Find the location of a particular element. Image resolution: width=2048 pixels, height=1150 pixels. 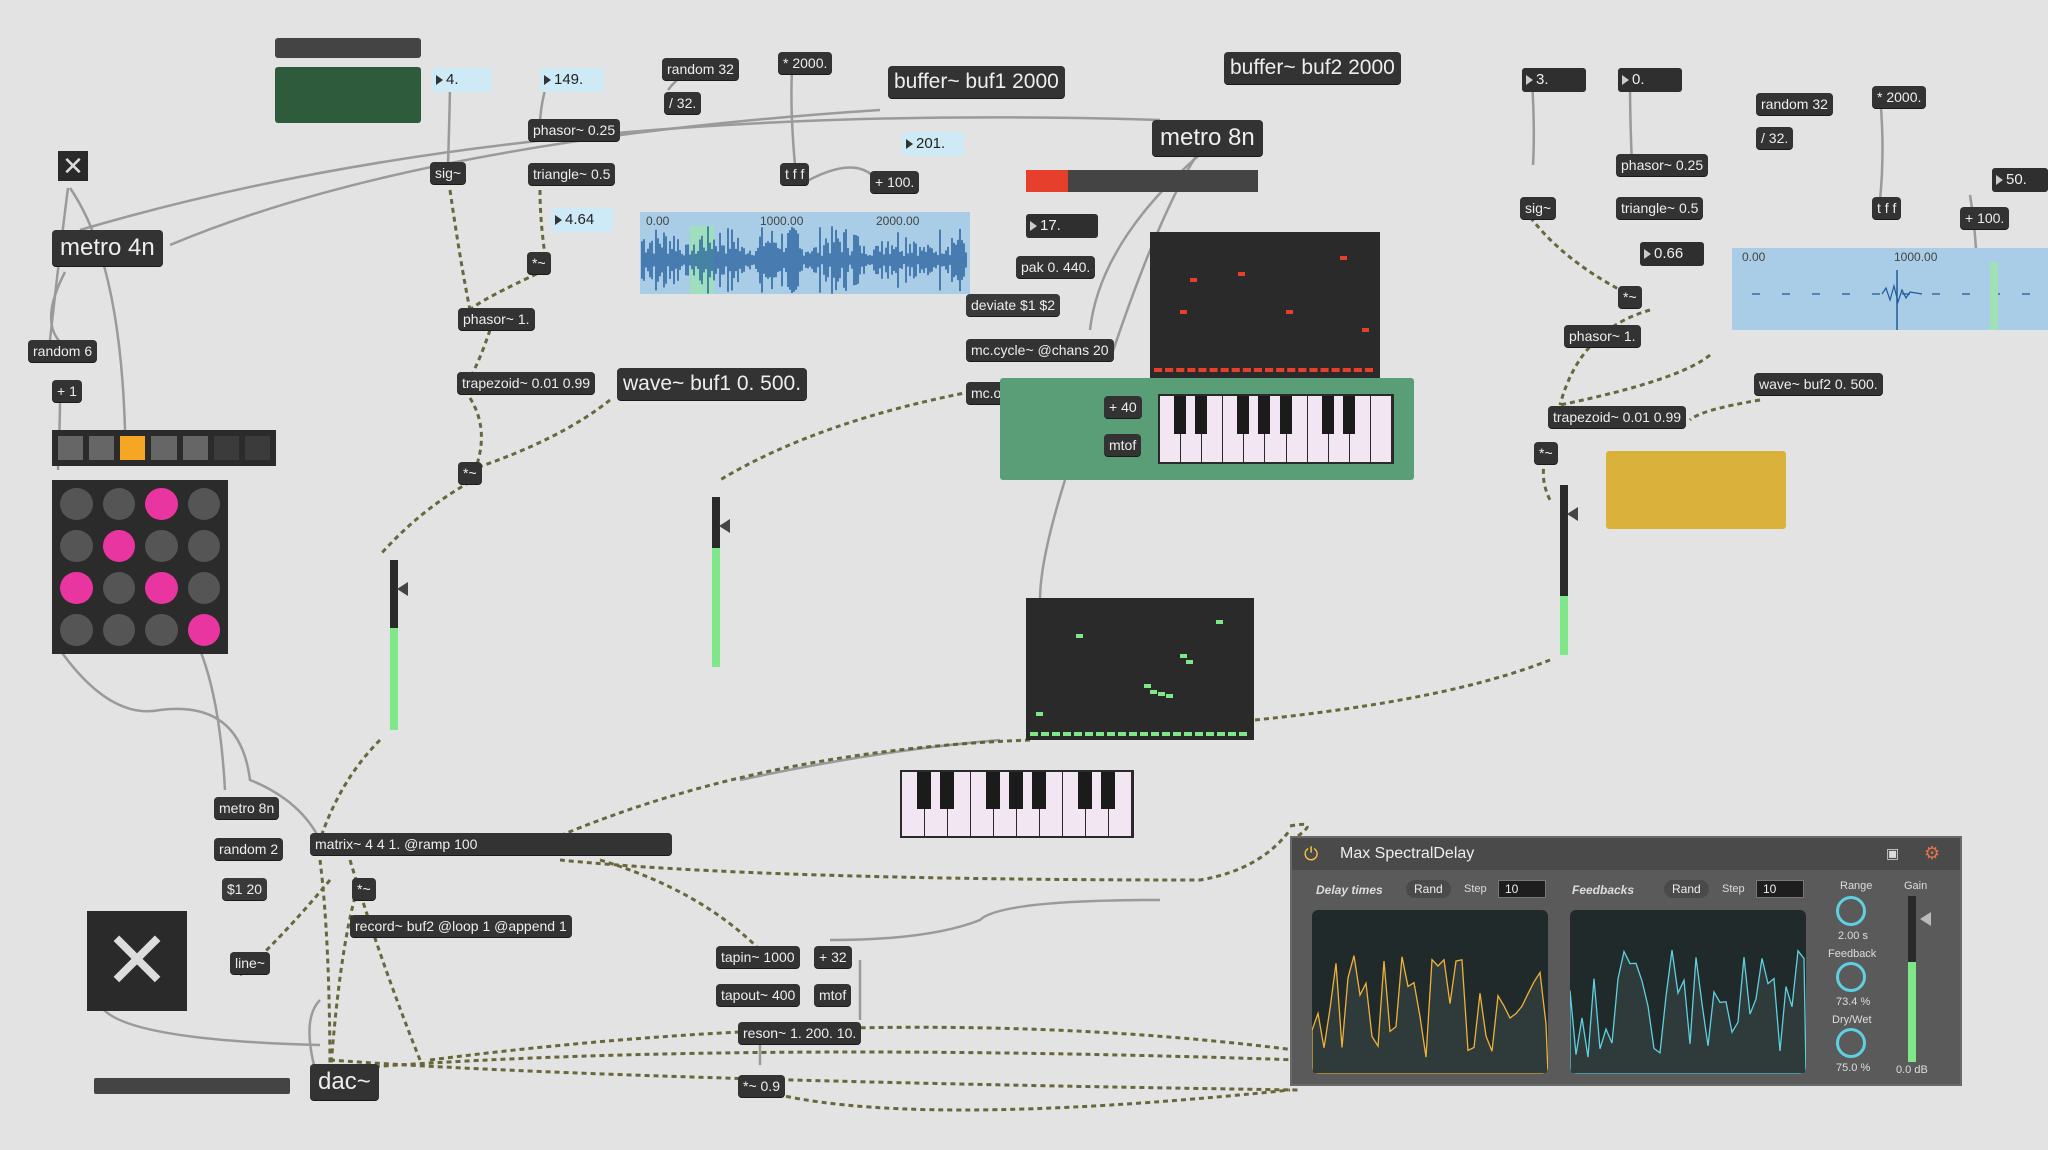

mtof-top-object: mtof is located at coordinates (1123, 445).